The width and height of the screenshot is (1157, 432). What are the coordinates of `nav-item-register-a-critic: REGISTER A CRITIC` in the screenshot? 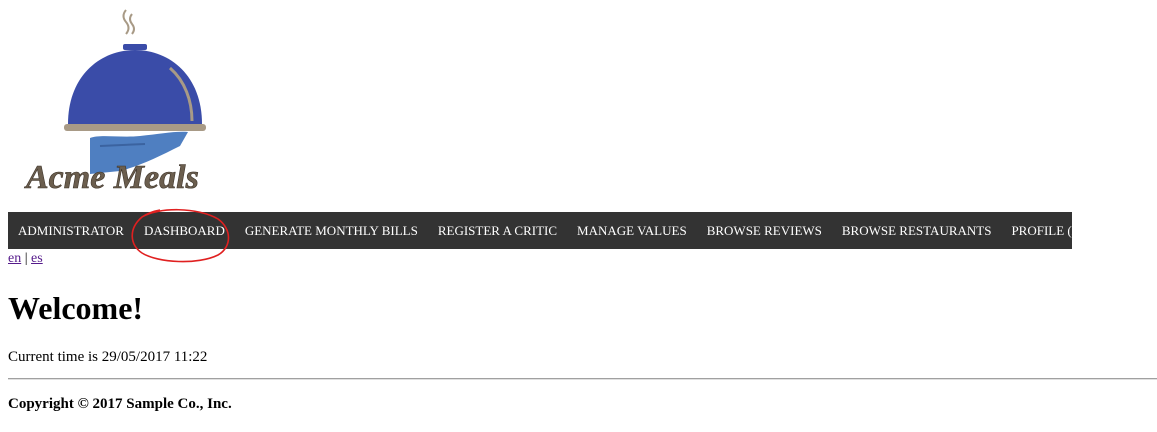 It's located at (497, 230).